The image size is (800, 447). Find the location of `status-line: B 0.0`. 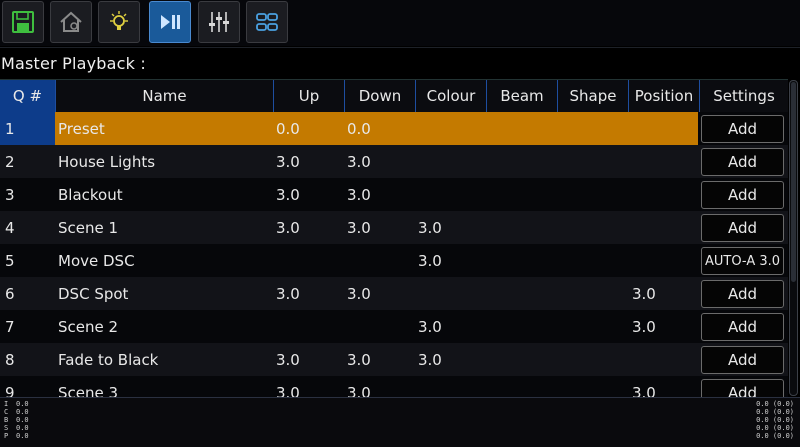

status-line: B 0.0 is located at coordinates (16, 420).